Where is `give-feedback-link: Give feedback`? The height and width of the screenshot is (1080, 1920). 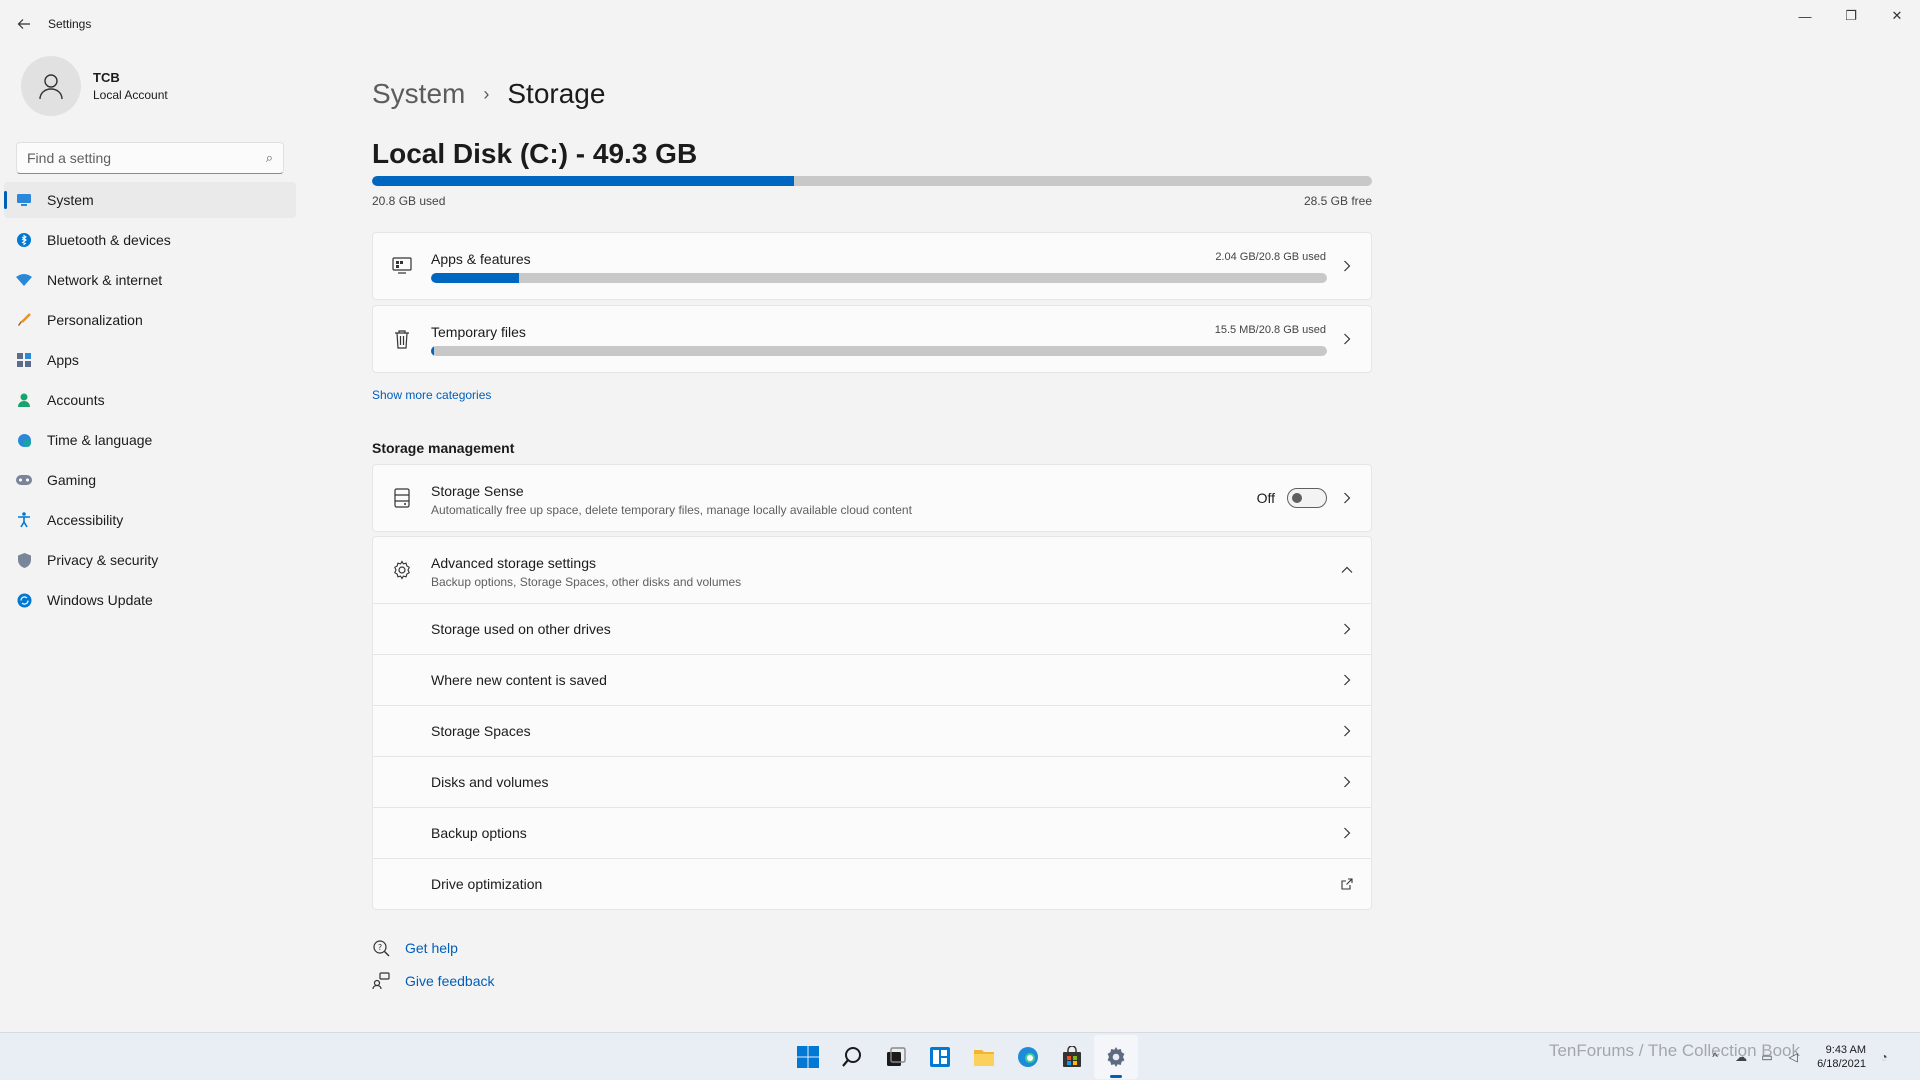
give-feedback-link: Give feedback is located at coordinates (433, 981).